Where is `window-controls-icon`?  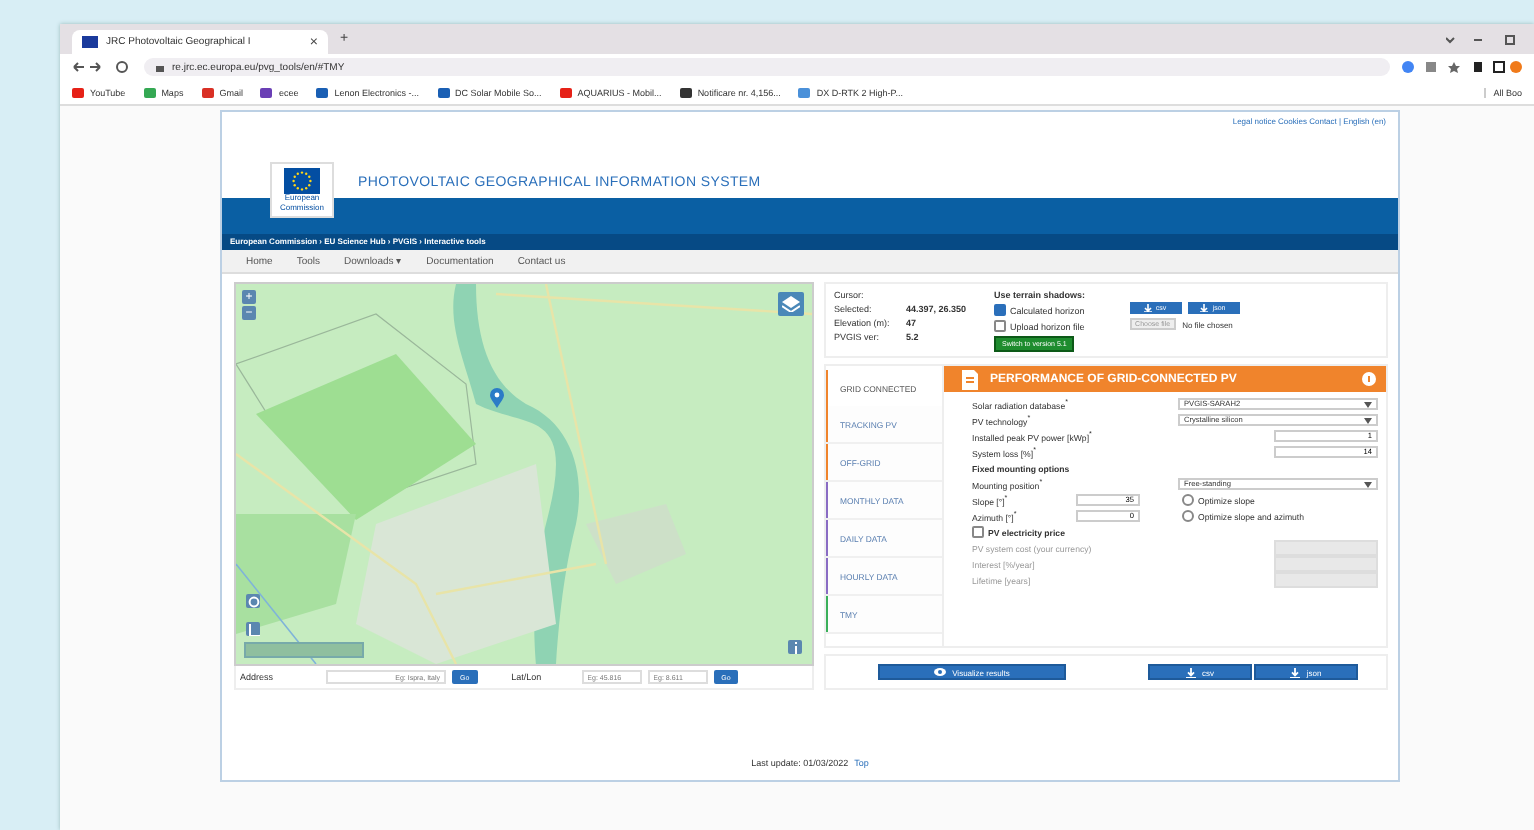
window-controls-icon is located at coordinates (1482, 39).